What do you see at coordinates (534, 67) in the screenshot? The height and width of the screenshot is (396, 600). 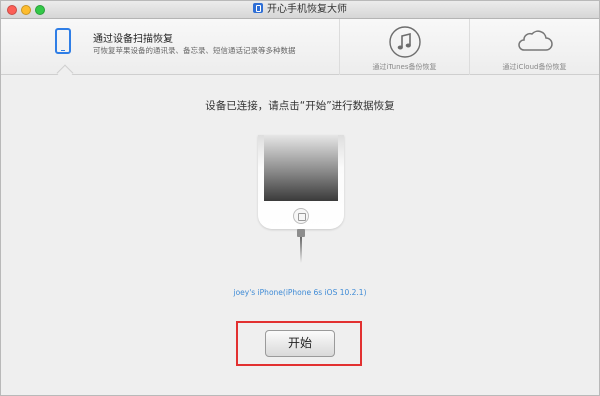 I see `tab-icloud-label: 通过iCloud备份恢复` at bounding box center [534, 67].